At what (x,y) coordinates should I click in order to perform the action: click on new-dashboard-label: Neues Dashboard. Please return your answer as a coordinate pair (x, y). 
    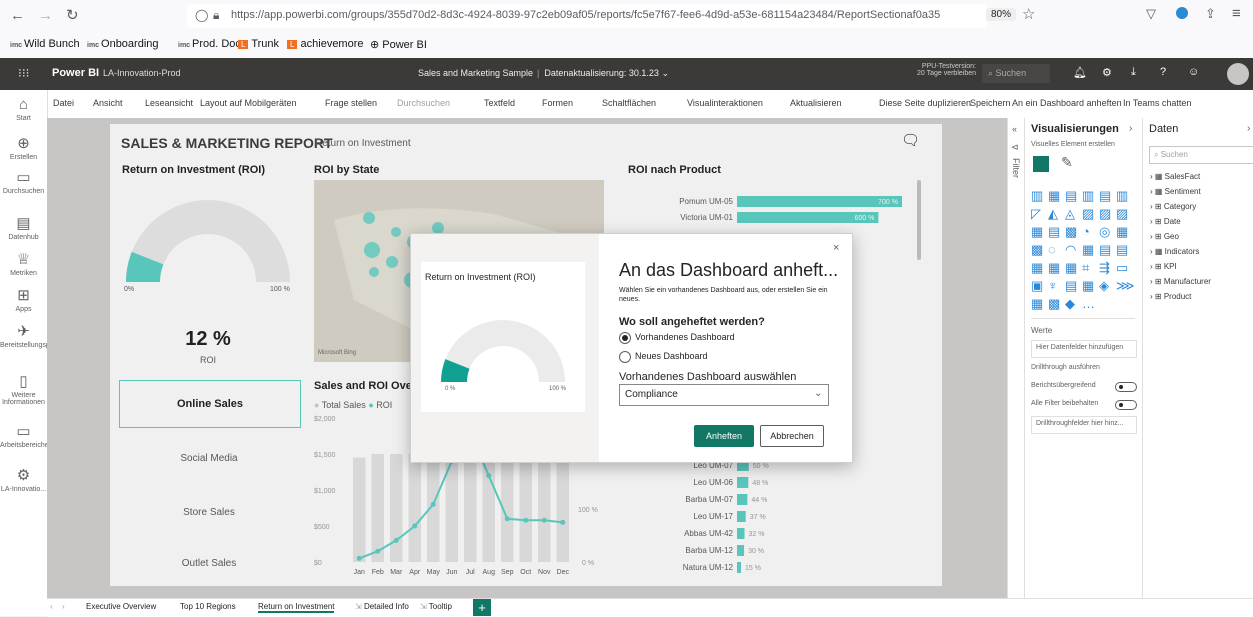
    Looking at the image, I should click on (671, 356).